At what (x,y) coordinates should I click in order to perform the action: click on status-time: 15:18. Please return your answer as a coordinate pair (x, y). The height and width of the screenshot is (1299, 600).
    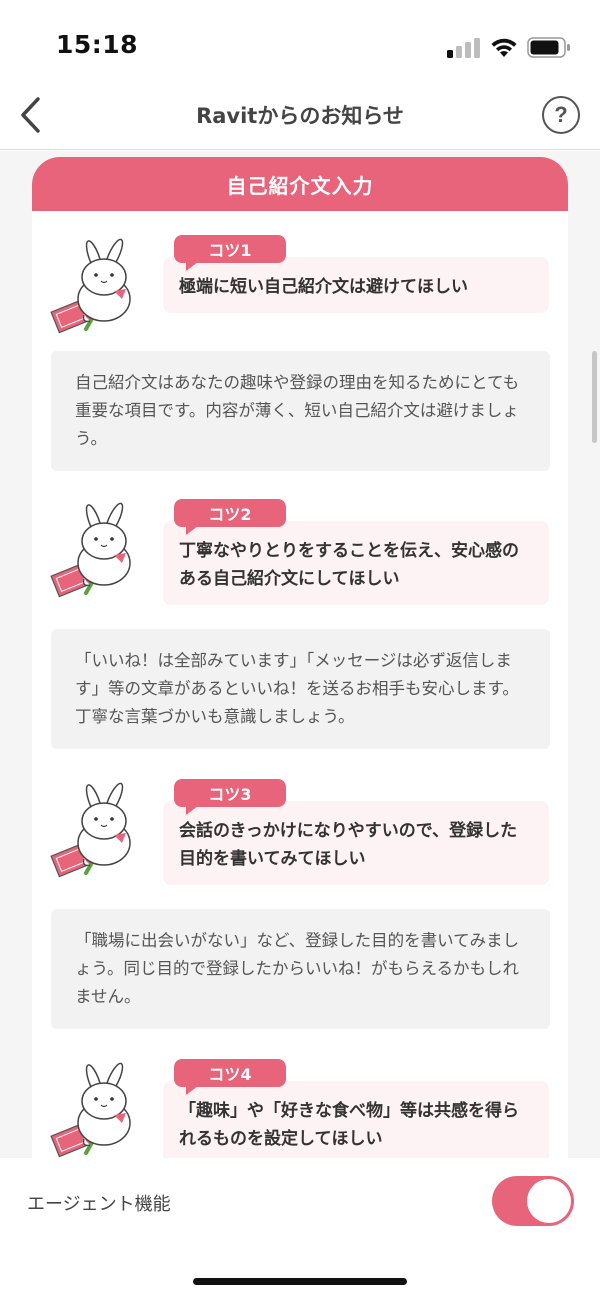
    Looking at the image, I should click on (97, 44).